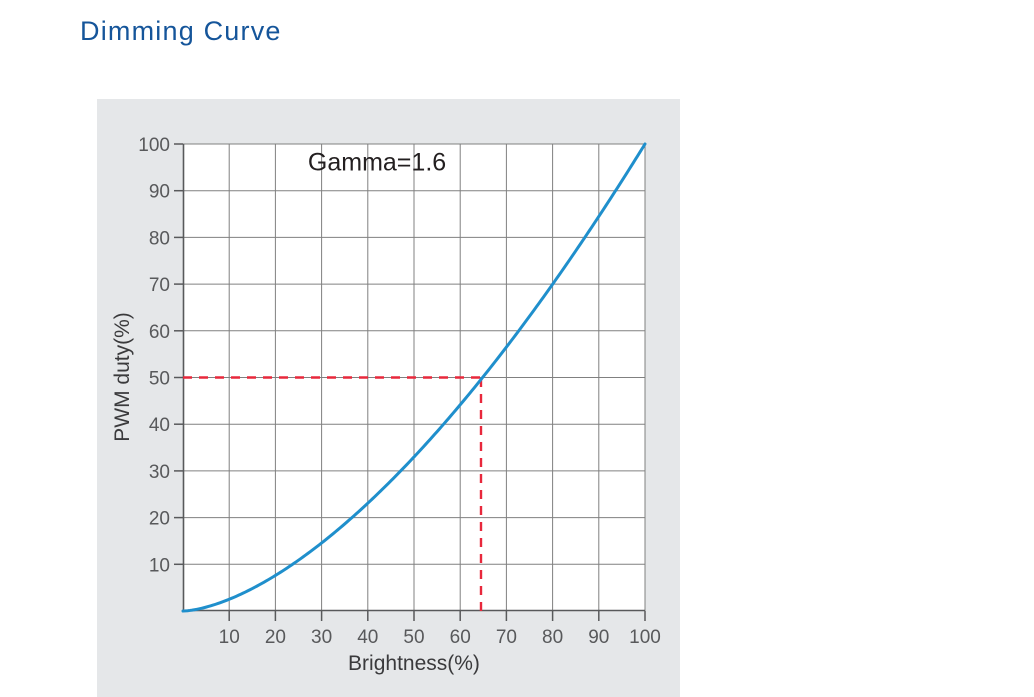 This screenshot has width=1034, height=697. I want to click on x-tick-label: 60, so click(460, 637).